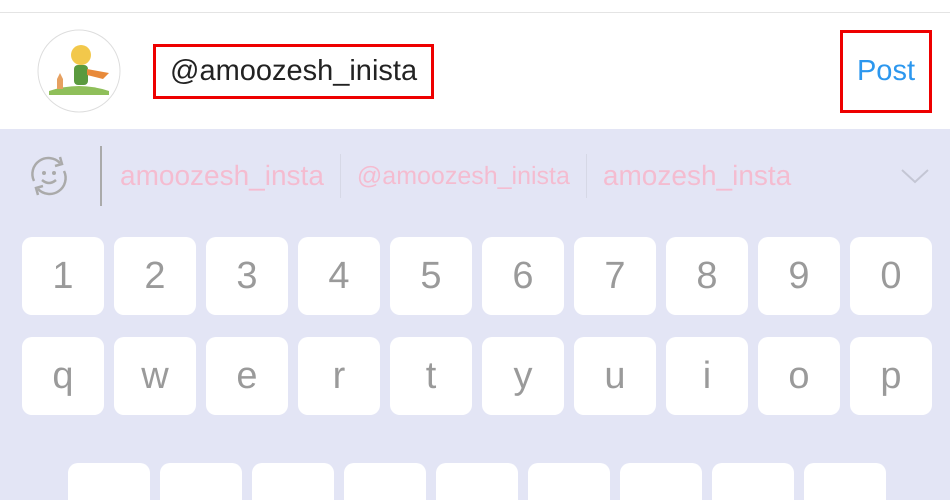 Image resolution: width=950 pixels, height=500 pixels. Describe the element at coordinates (707, 376) in the screenshot. I see `keyboard-key: i` at that location.